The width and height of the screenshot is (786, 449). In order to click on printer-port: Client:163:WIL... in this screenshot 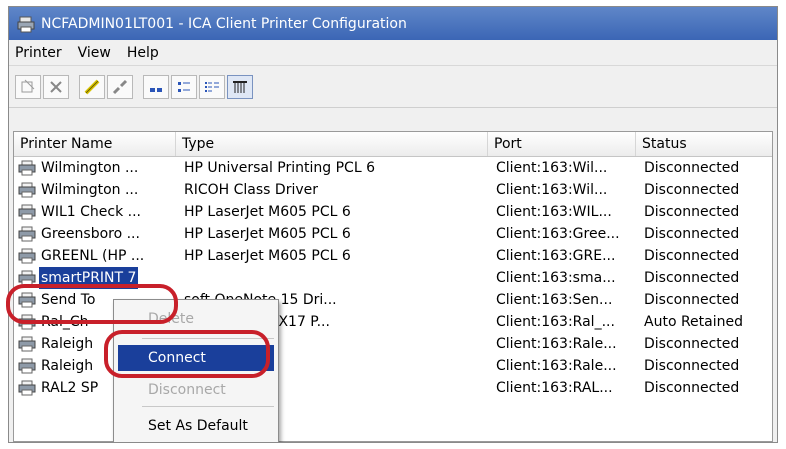, I will do `click(554, 212)`.